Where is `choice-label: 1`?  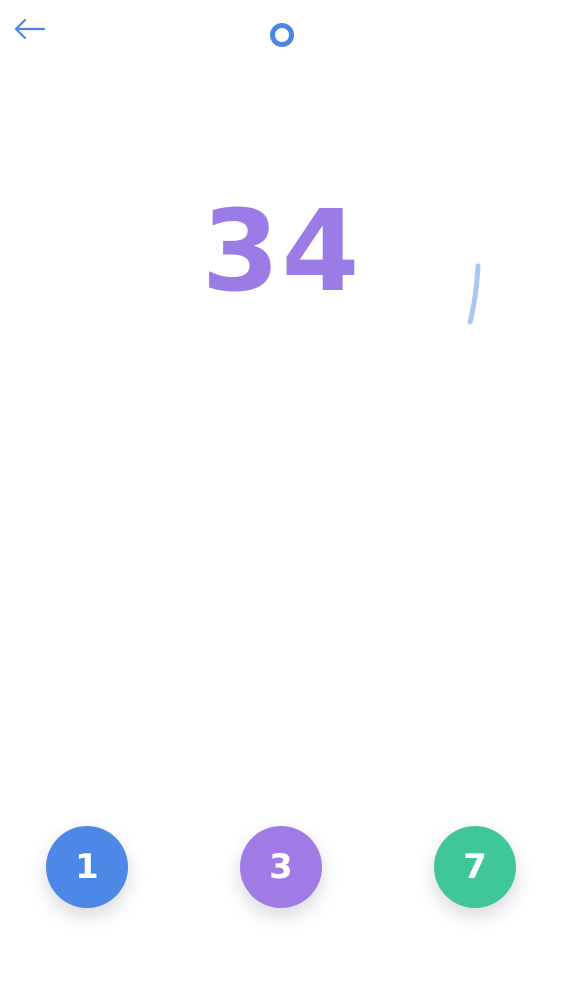 choice-label: 1 is located at coordinates (87, 867).